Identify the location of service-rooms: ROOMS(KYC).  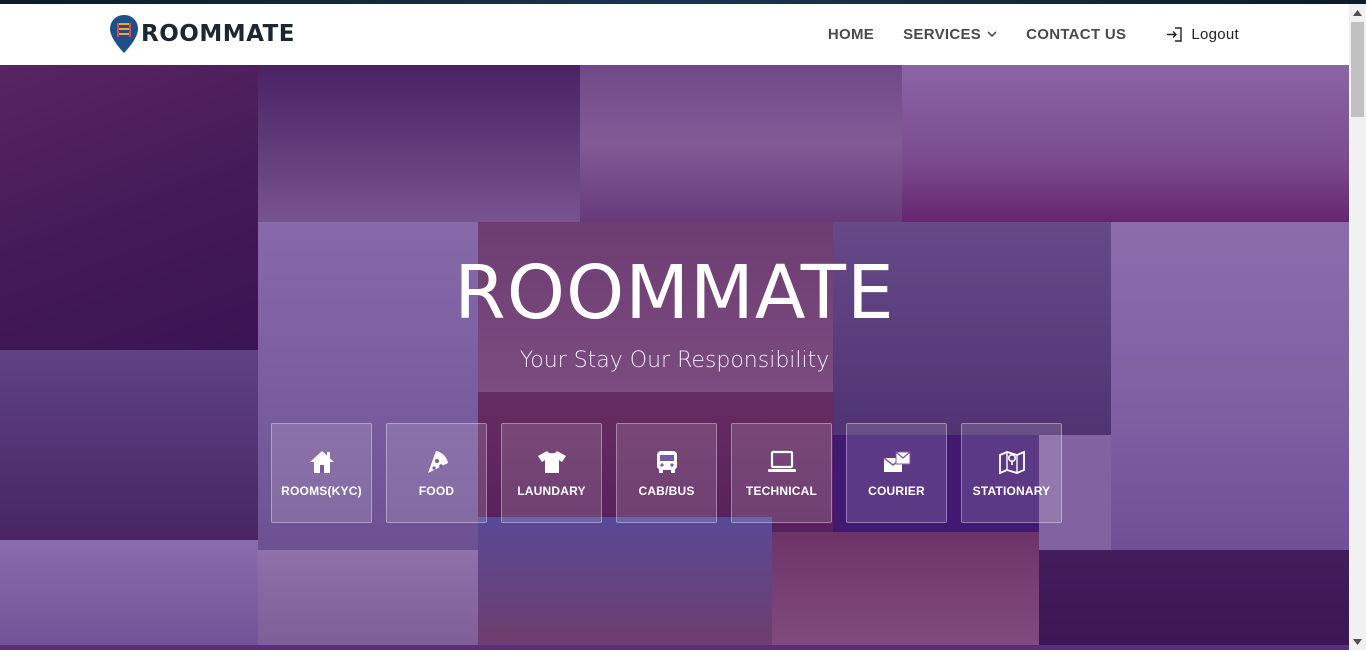
(321, 473).